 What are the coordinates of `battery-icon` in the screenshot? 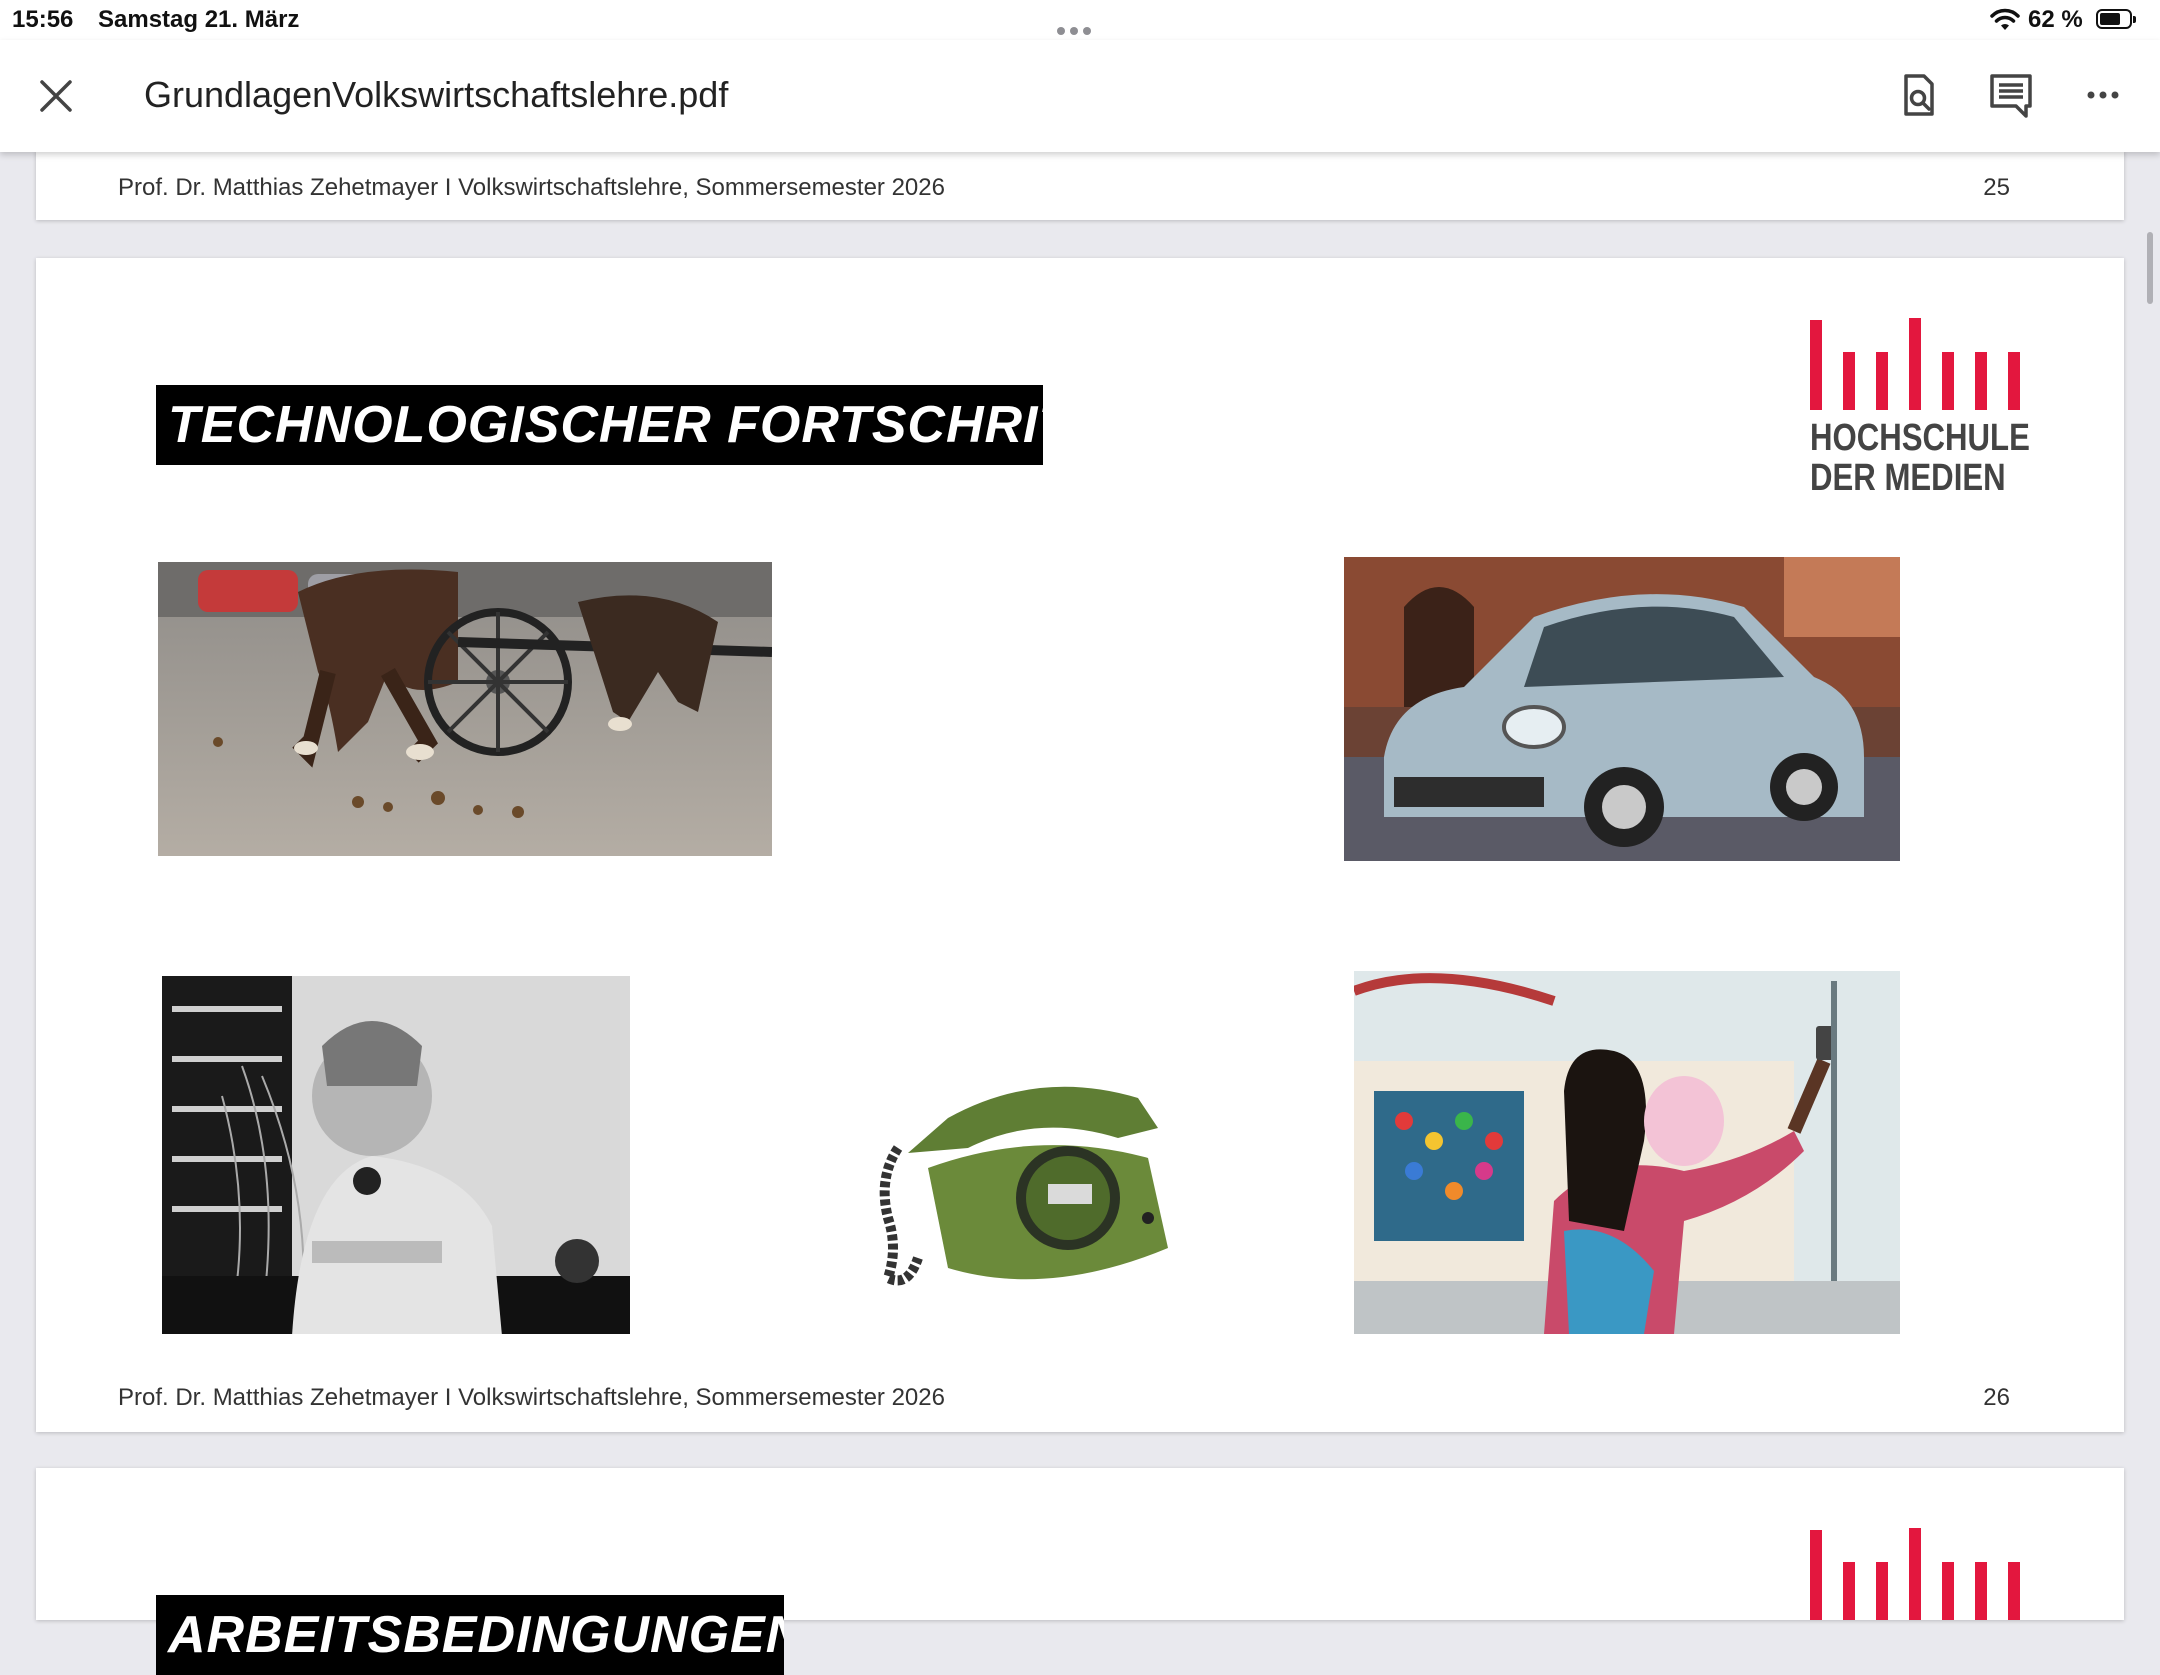 It's located at (2116, 19).